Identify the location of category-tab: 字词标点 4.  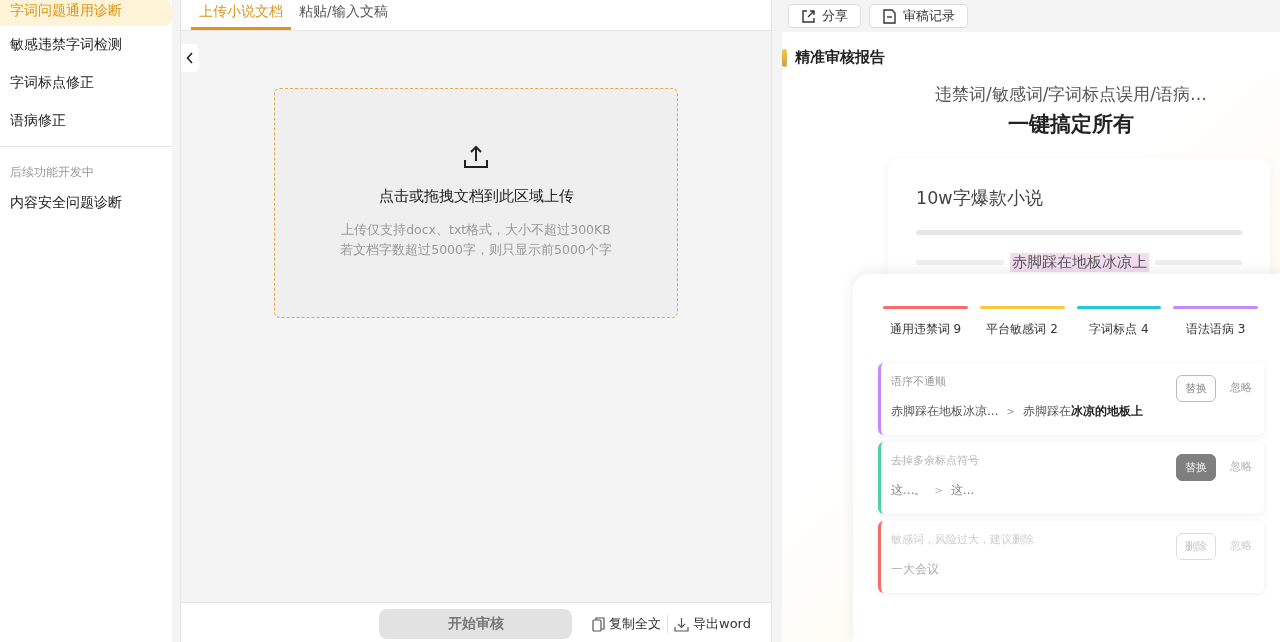
(1119, 329).